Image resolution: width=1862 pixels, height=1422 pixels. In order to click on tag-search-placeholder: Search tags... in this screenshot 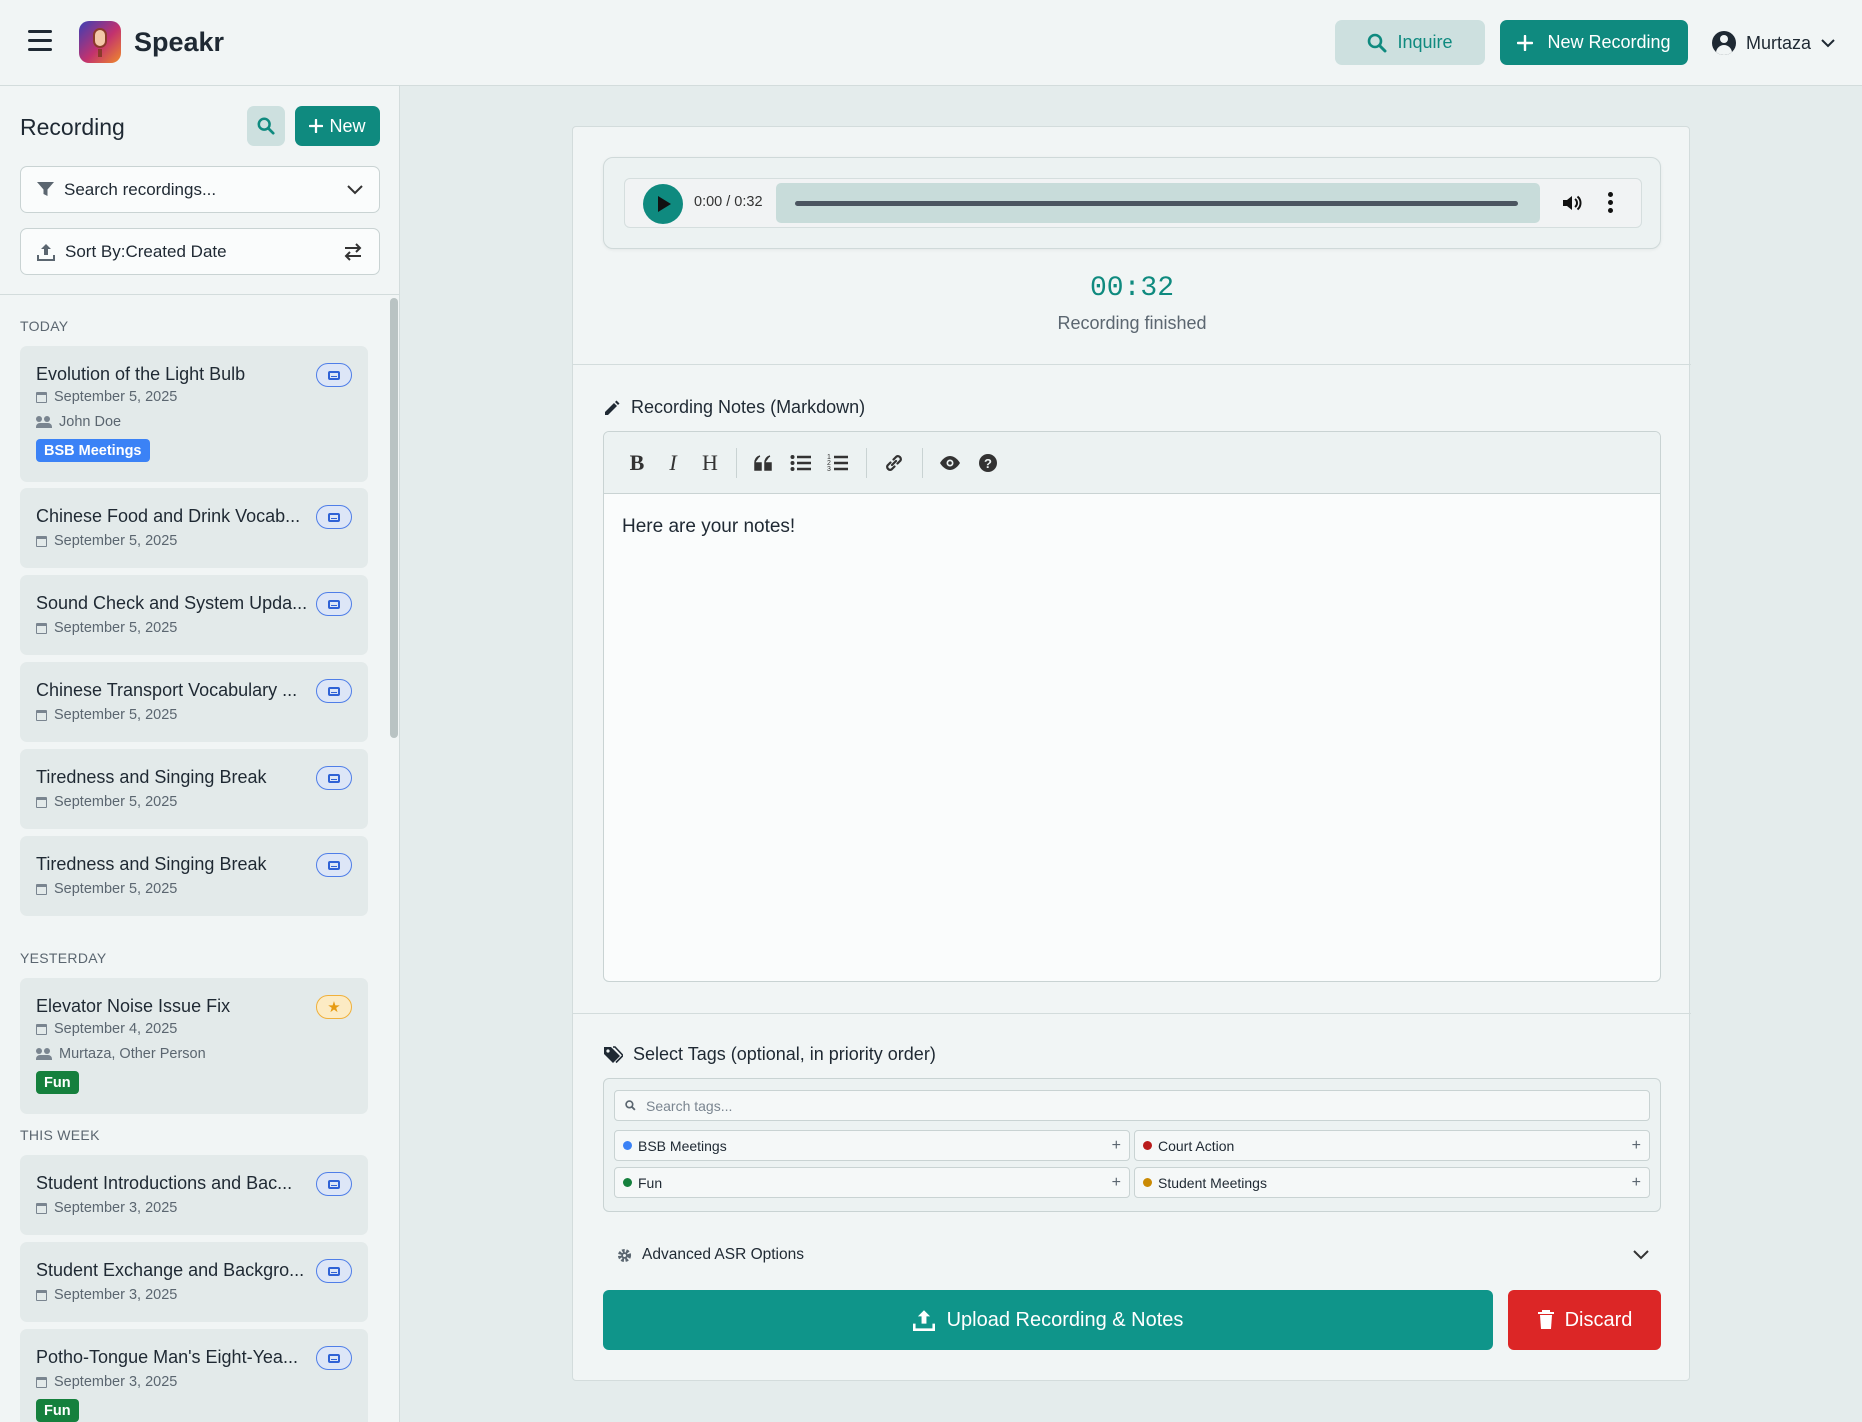, I will do `click(689, 1105)`.